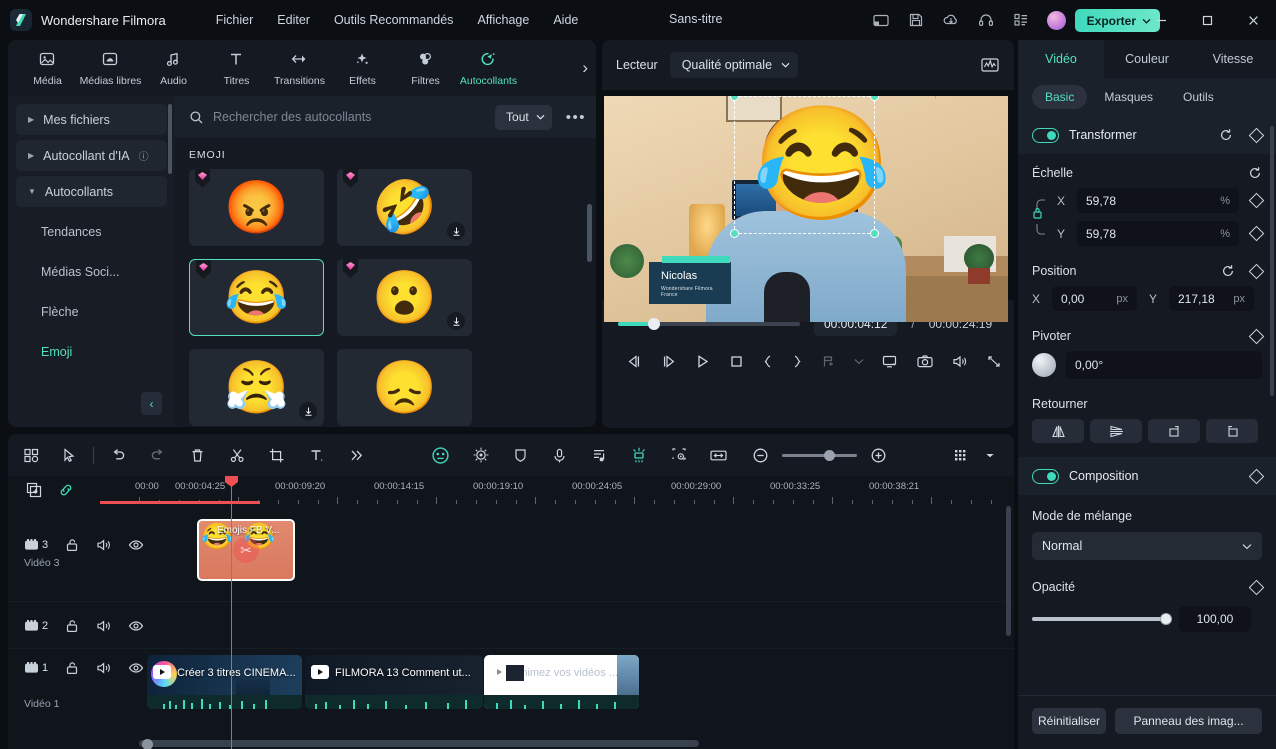 The image size is (1276, 749). I want to click on subtab-outils: Outils, so click(1198, 97).